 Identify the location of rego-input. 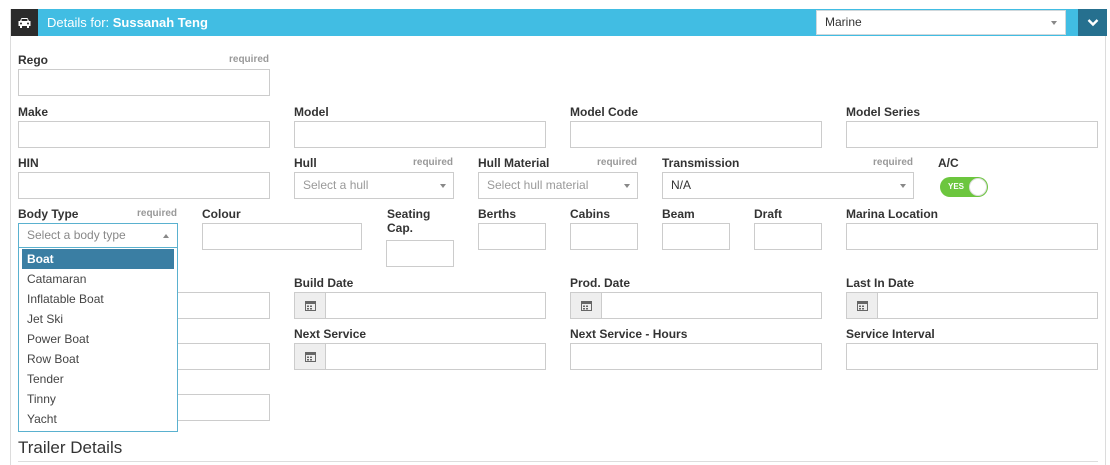
(144, 82).